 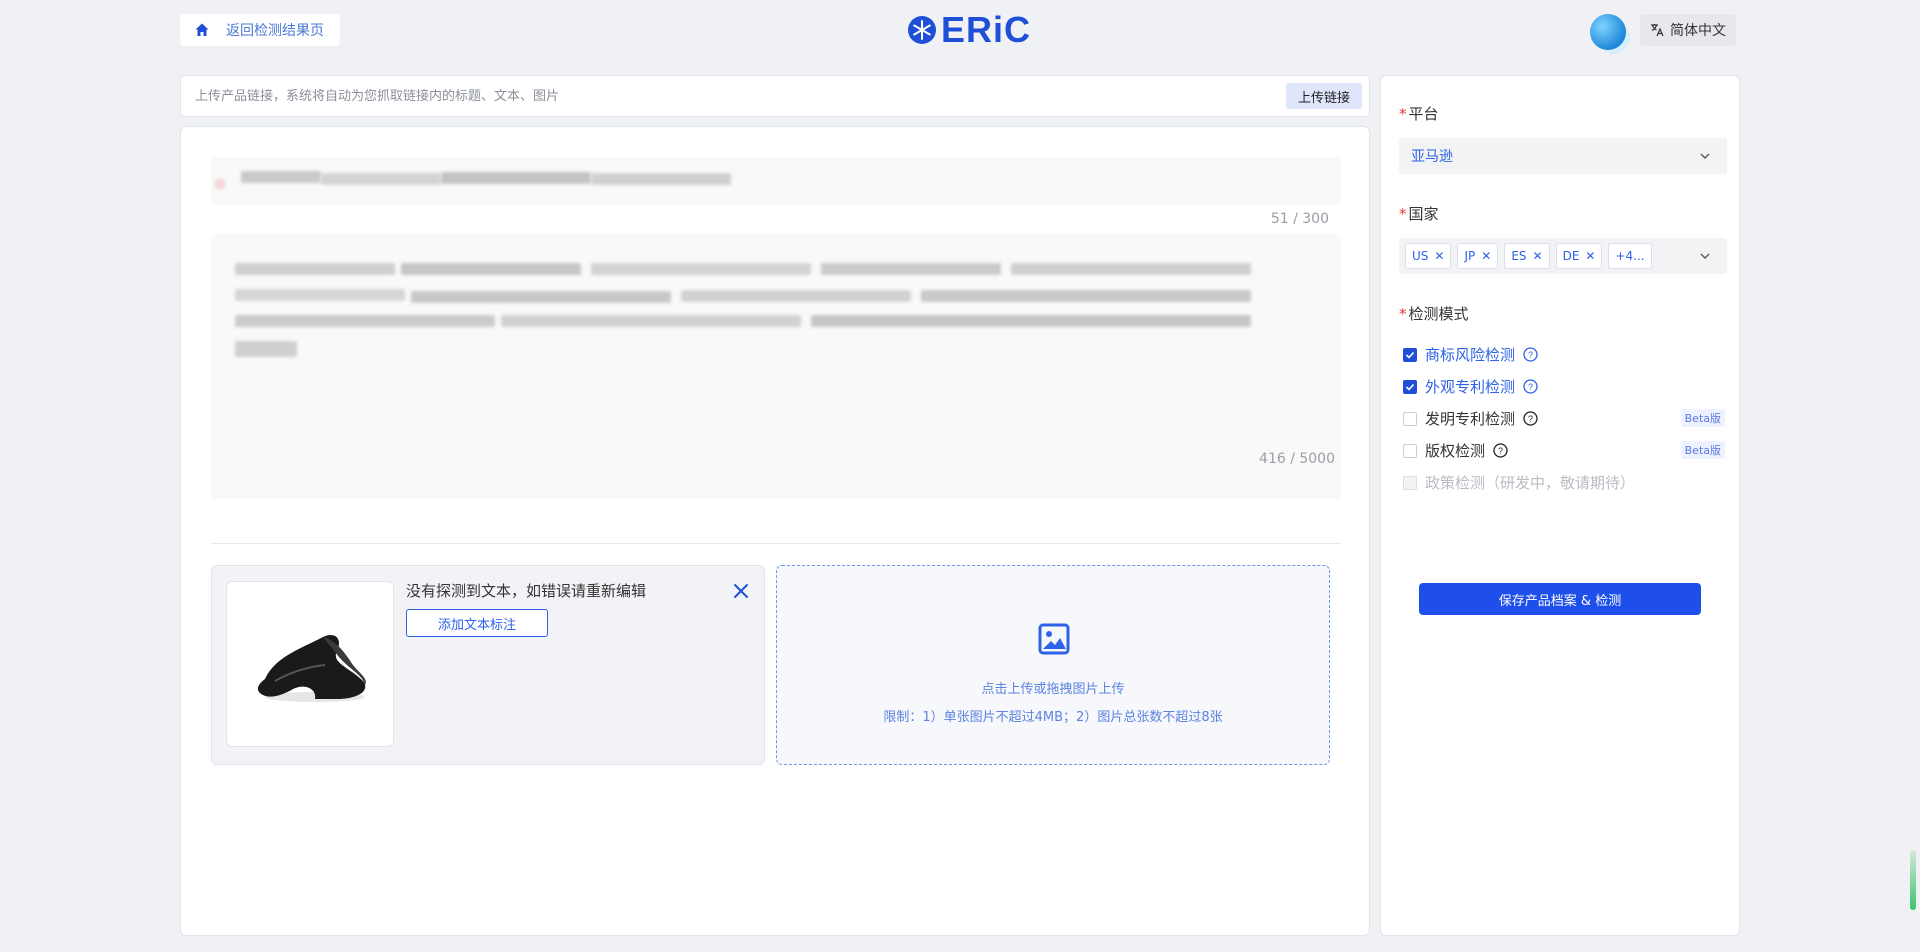 I want to click on platform-label: * 平台, so click(x=1419, y=114).